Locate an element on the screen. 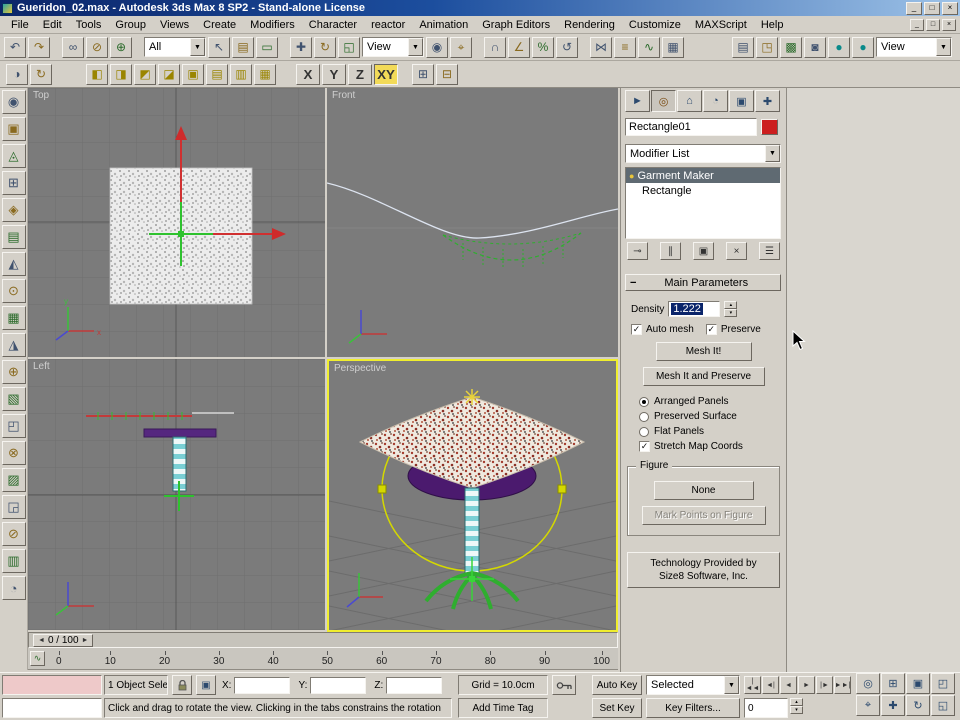 The height and width of the screenshot is (720, 960). modifier-list-combo: Modifier List ▼ is located at coordinates (703, 153).